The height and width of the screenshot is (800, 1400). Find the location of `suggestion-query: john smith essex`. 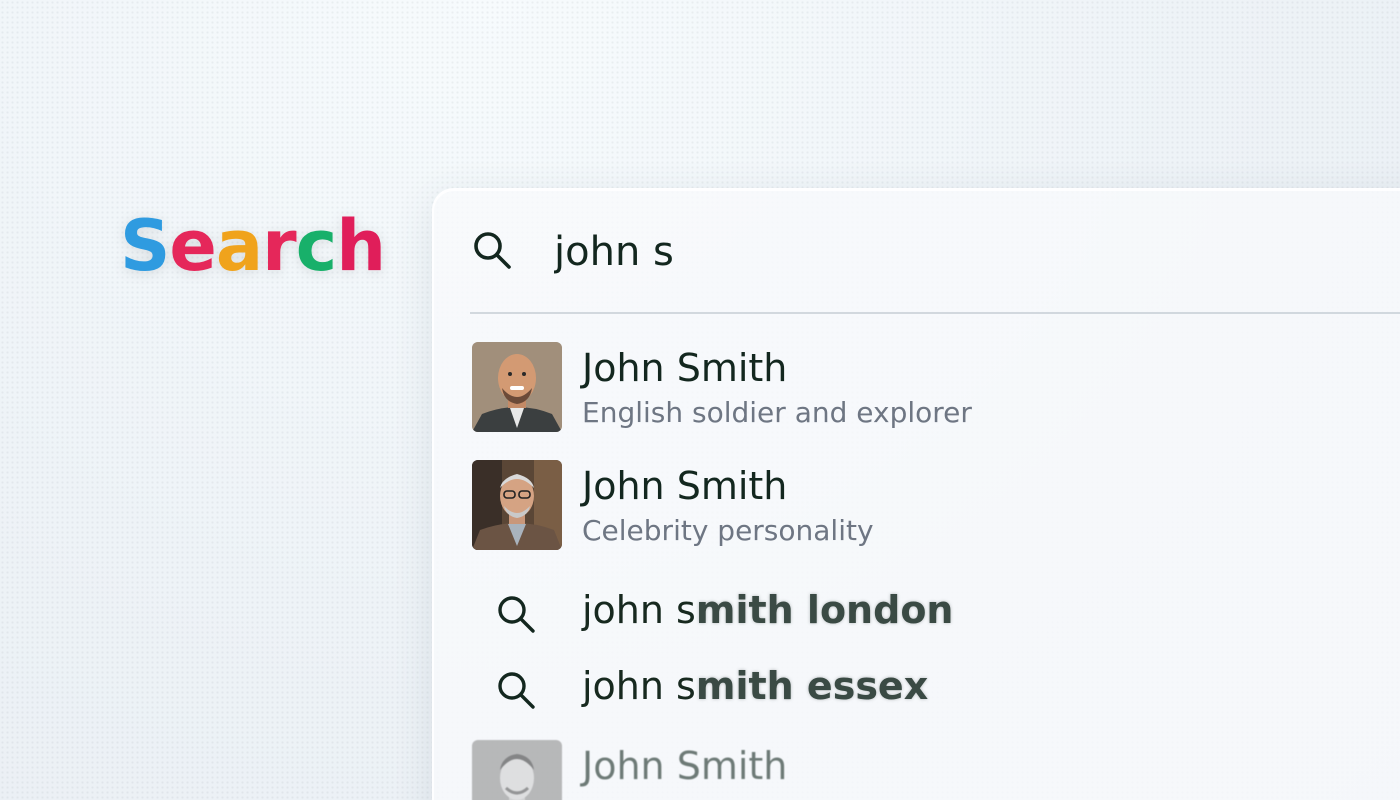

suggestion-query: john smith essex is located at coordinates (936, 692).